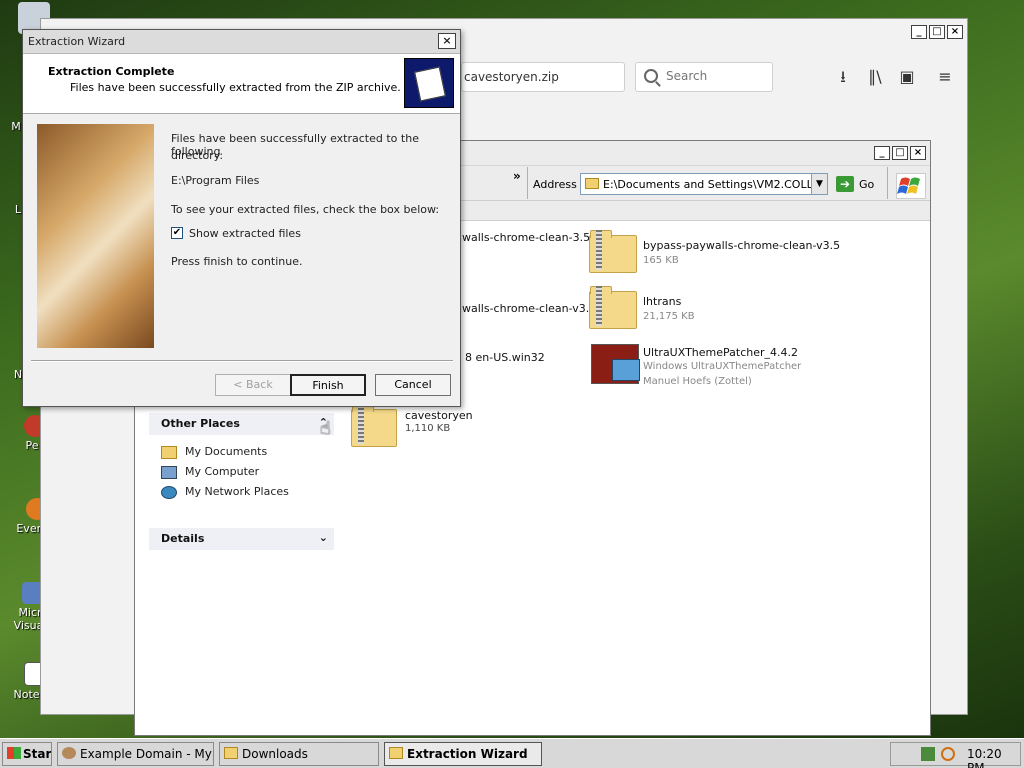  Describe the element at coordinates (911, 186) in the screenshot. I see `windows-logo-icon` at that location.